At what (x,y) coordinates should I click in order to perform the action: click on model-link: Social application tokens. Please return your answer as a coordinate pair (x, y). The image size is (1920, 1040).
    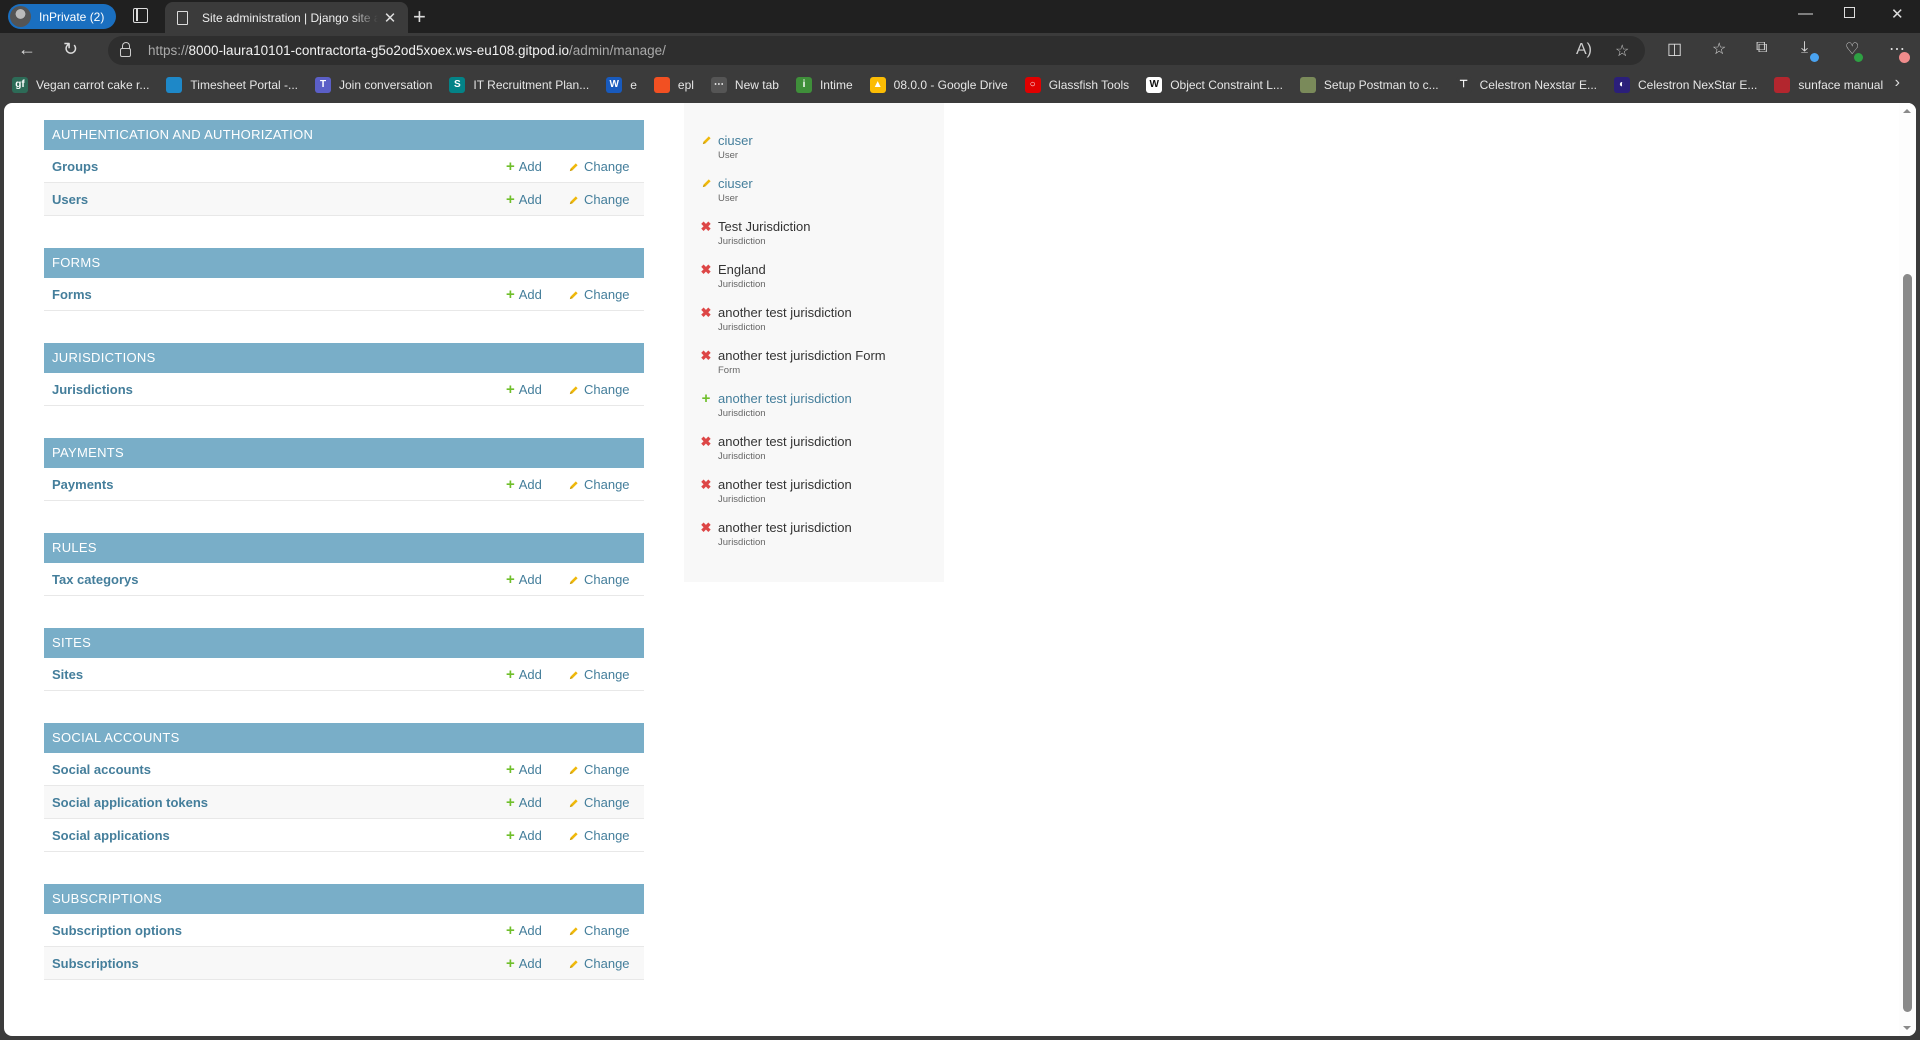
    Looking at the image, I should click on (344, 802).